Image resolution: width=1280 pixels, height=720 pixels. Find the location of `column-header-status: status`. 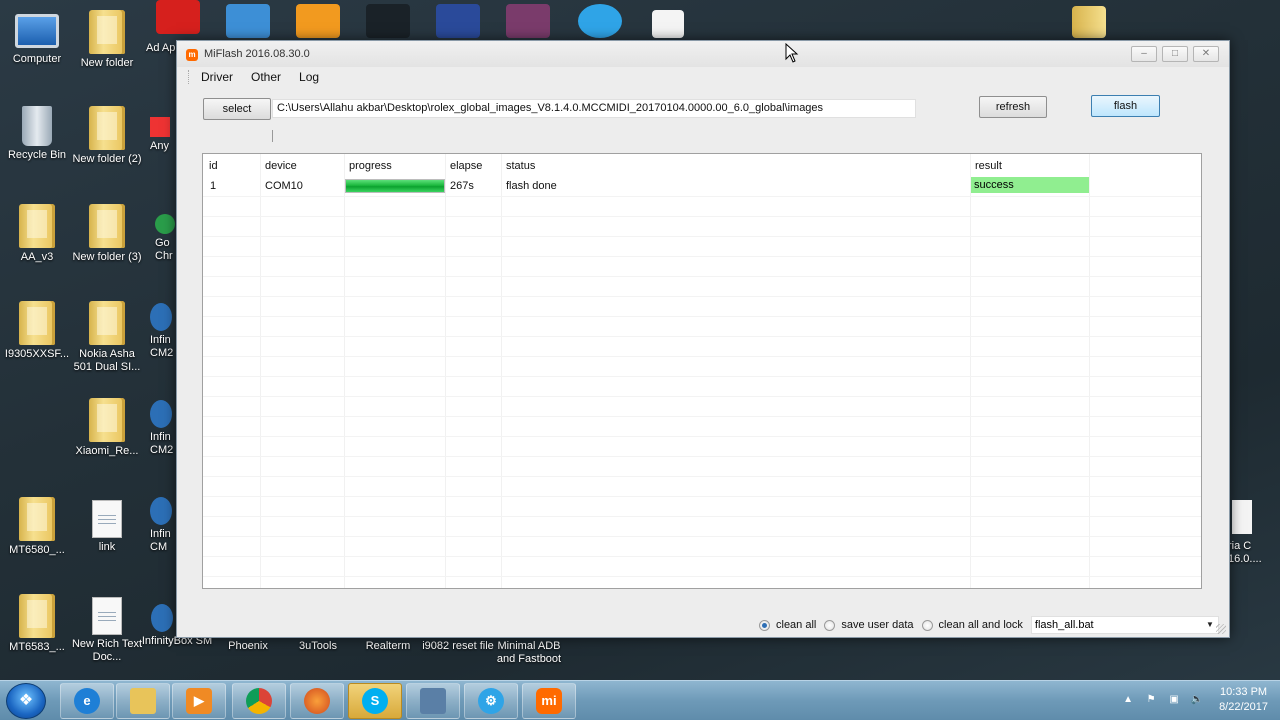

column-header-status: status is located at coordinates (520, 166).